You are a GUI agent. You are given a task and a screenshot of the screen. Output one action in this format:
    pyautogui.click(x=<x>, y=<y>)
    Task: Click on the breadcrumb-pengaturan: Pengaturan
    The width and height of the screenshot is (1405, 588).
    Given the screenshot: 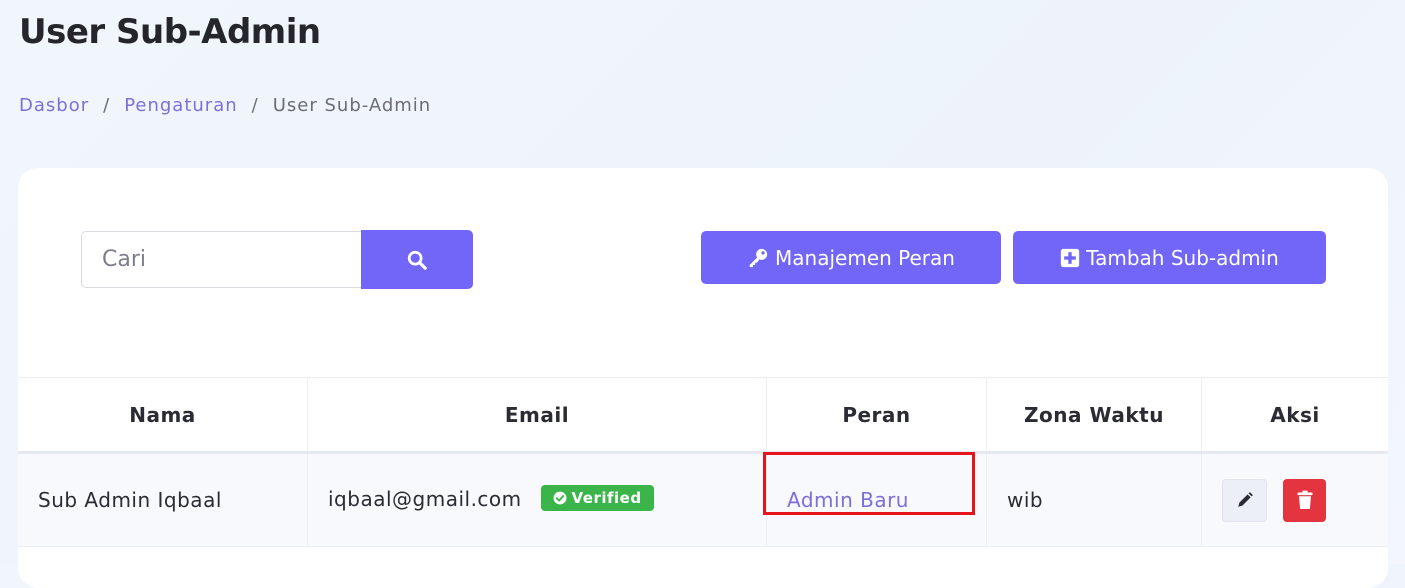 What is the action you would take?
    pyautogui.click(x=180, y=105)
    